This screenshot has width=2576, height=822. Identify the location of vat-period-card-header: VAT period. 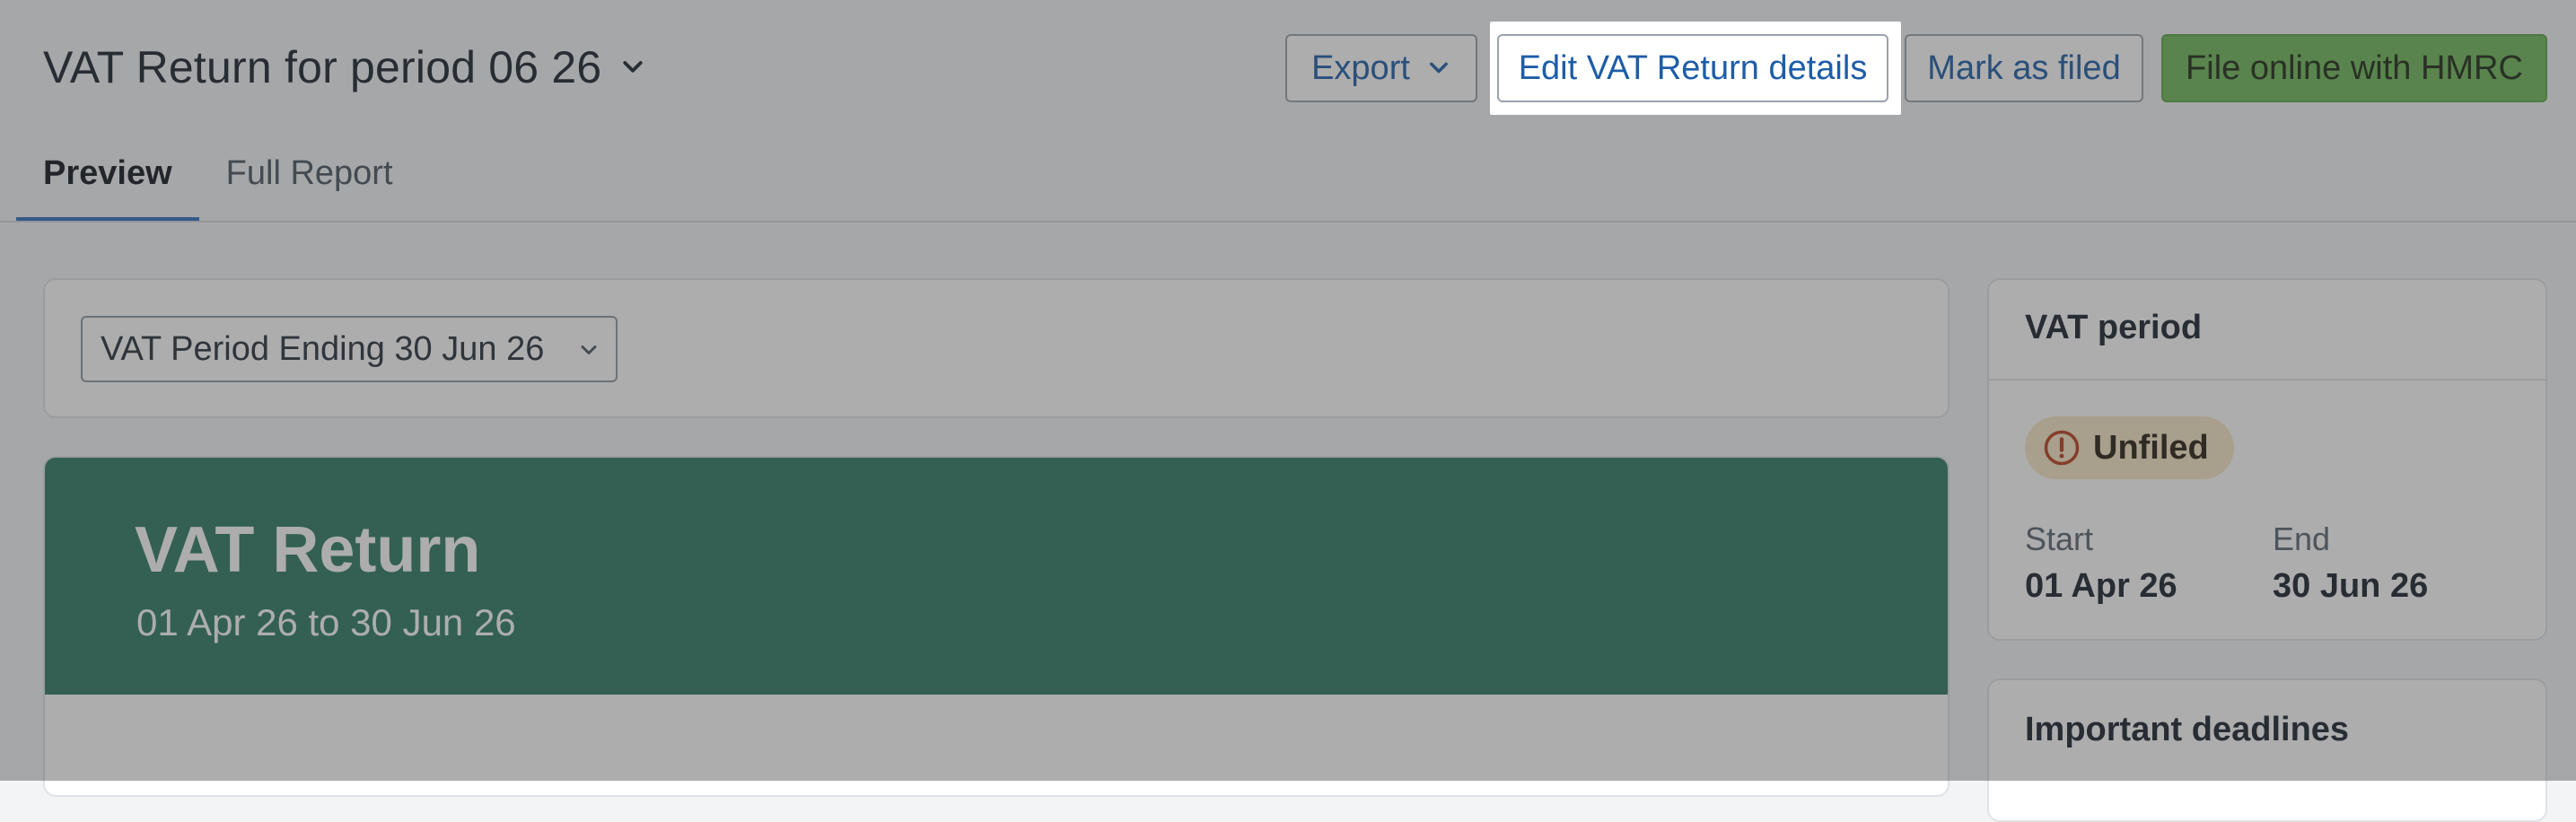
(2267, 330).